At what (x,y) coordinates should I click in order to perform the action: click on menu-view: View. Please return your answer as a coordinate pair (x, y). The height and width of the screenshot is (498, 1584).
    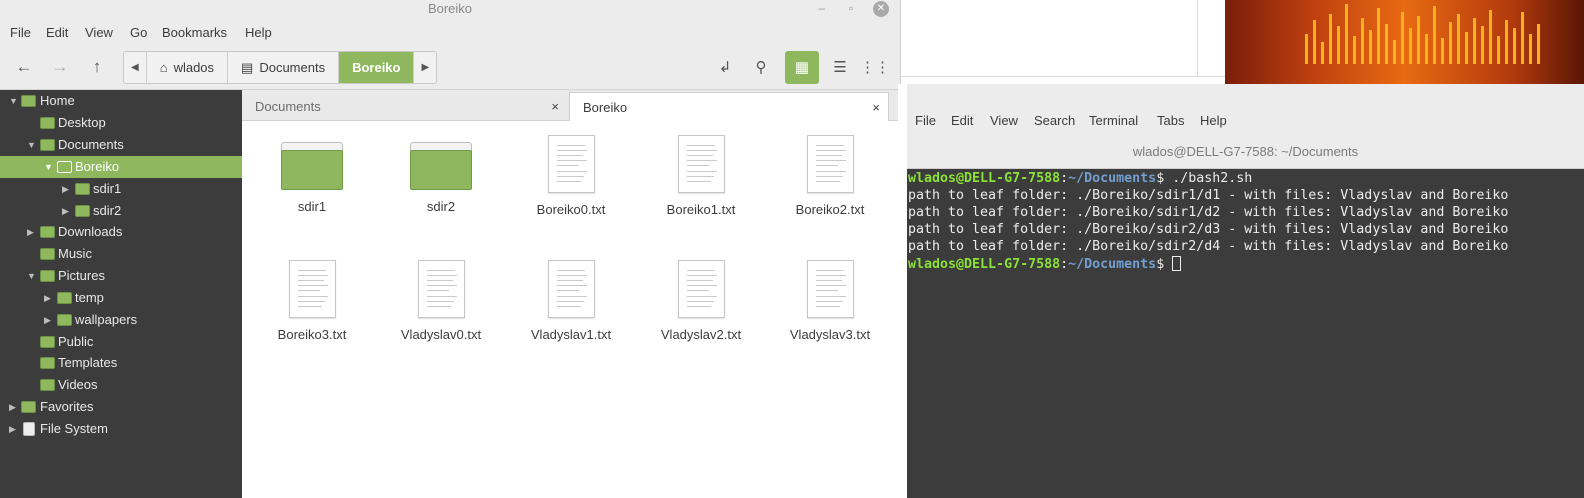
    Looking at the image, I should click on (99, 32).